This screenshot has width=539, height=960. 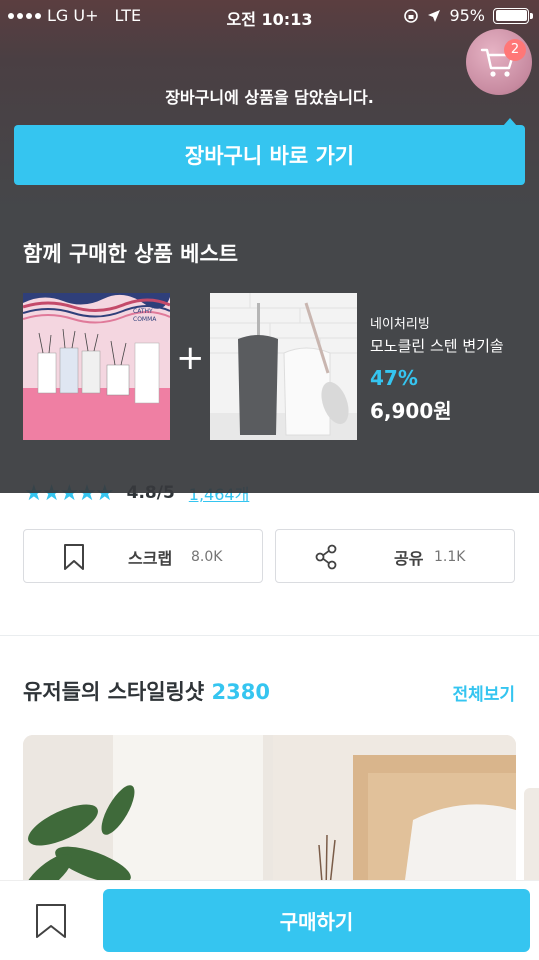 I want to click on styling-title: 유저들의 스타일링샷, so click(x=114, y=692).